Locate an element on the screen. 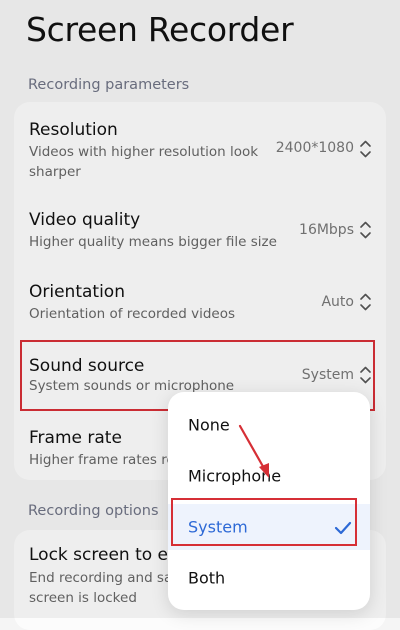 The height and width of the screenshot is (630, 400). setting-value: 16Mbps is located at coordinates (326, 230).